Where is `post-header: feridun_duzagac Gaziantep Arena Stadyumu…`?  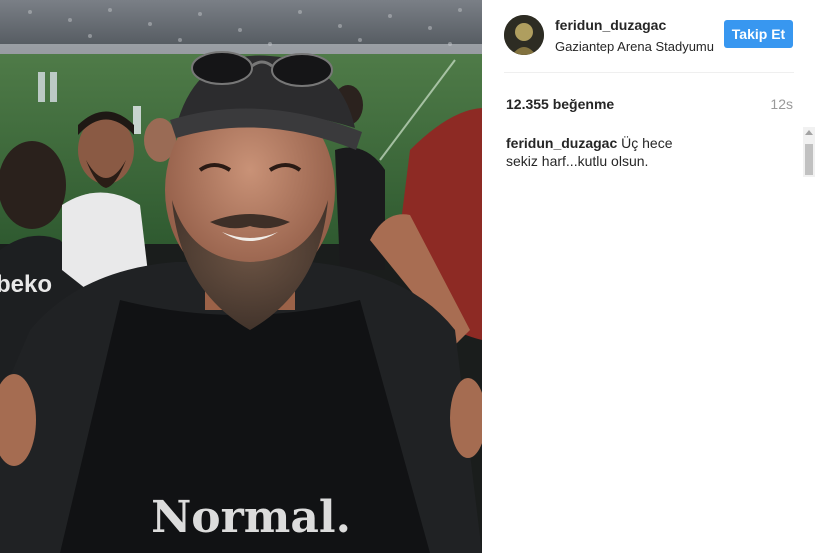
post-header: feridun_duzagac Gaziantep Arena Stadyumu… is located at coordinates (650, 36).